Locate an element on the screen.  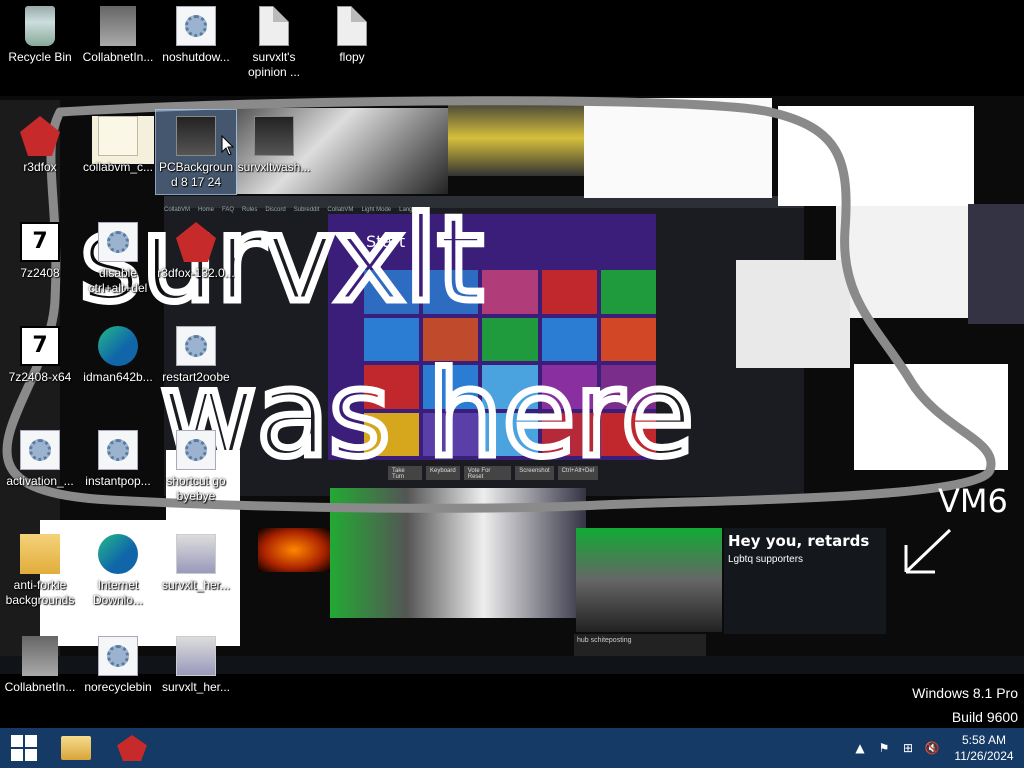
tweet-subtitle: Lgbtq supporters is located at coordinates (766, 559).